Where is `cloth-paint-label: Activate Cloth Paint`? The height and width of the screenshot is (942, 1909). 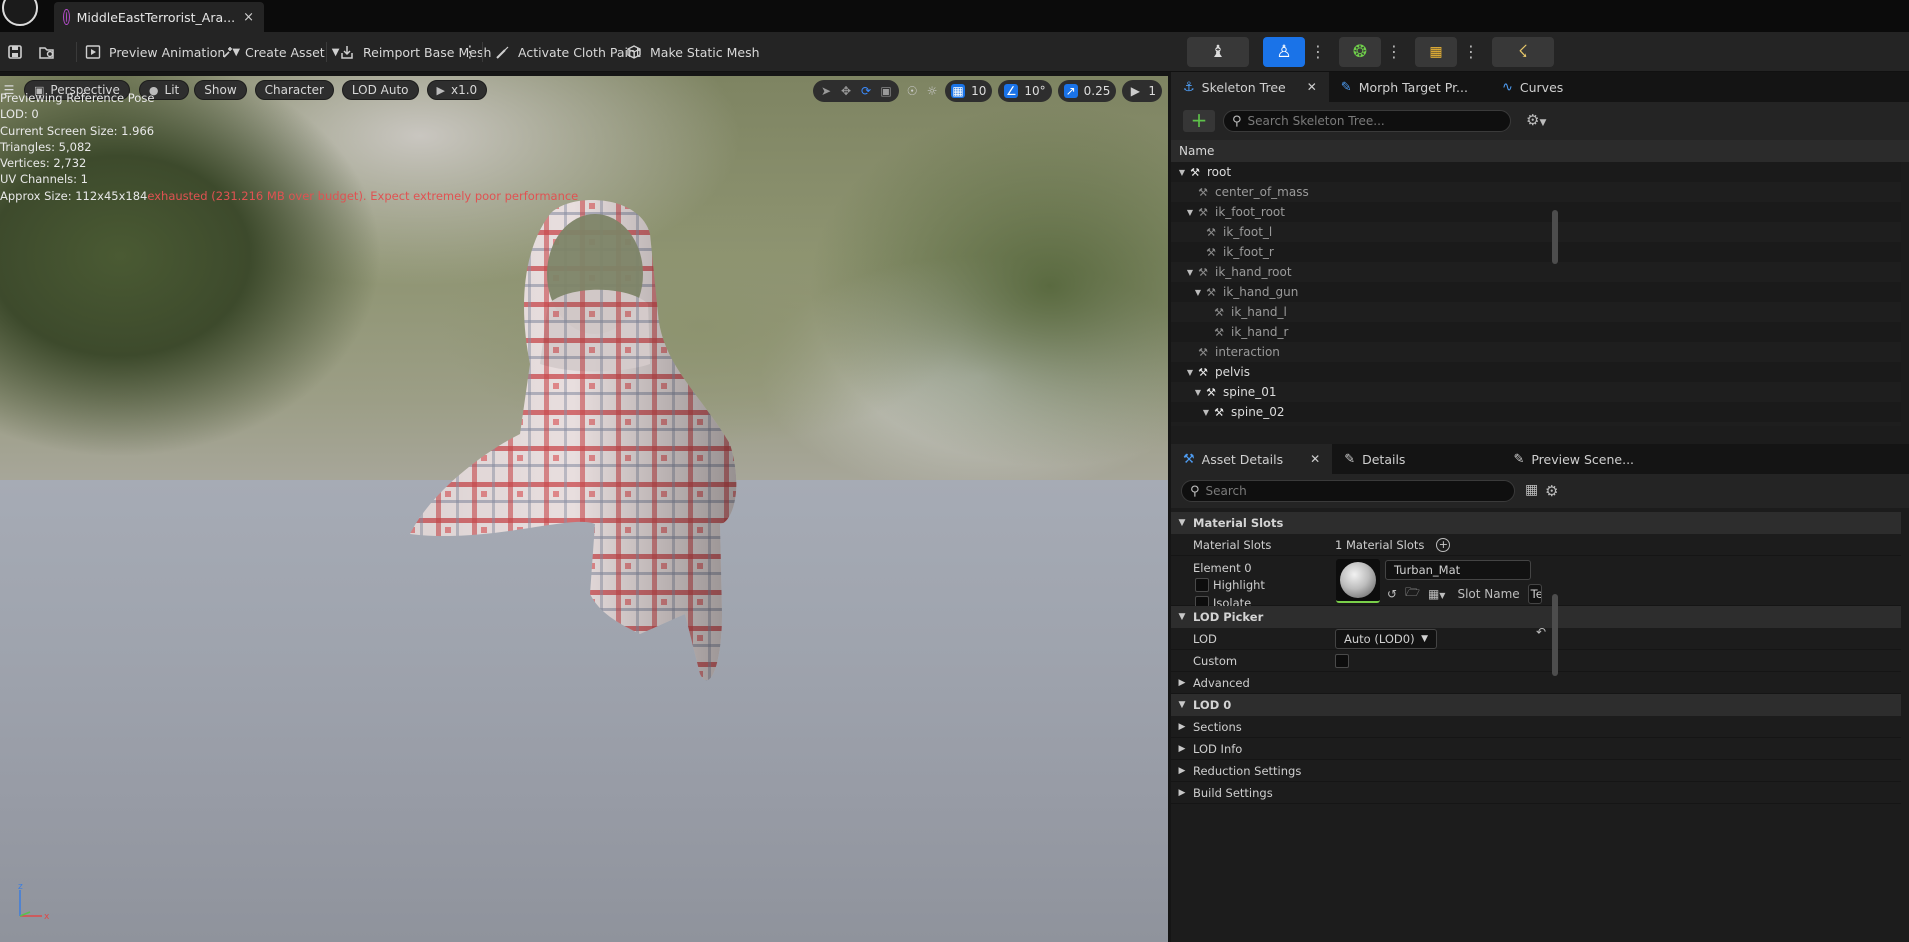 cloth-paint-label: Activate Cloth Paint is located at coordinates (579, 52).